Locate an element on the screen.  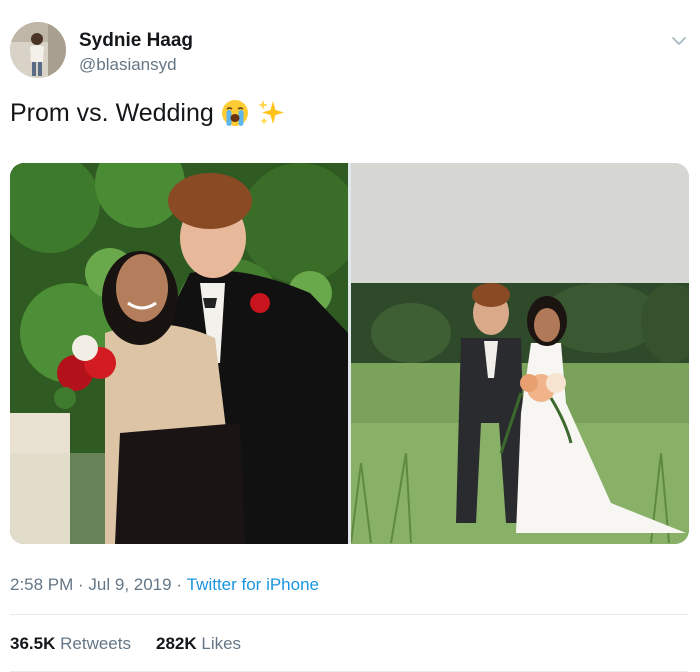
tweet-text: Prom vs. Wedding is located at coordinates (148, 113).